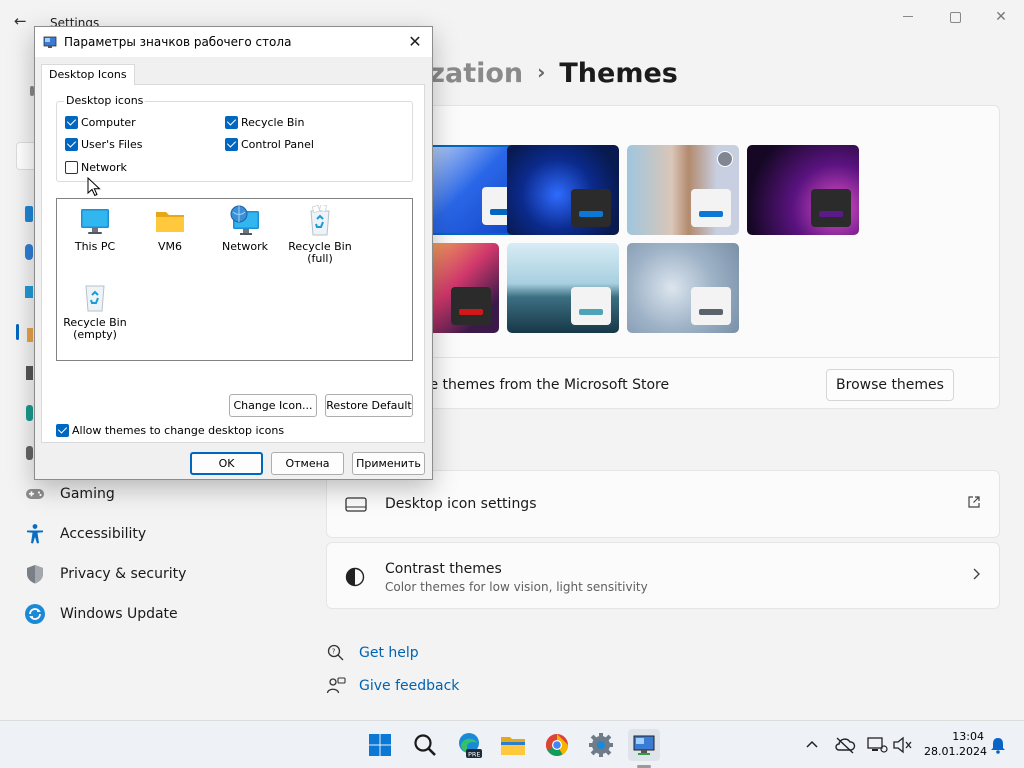 The width and height of the screenshot is (1024, 768). Describe the element at coordinates (999, 745) in the screenshot. I see `notification-bell-icon` at that location.